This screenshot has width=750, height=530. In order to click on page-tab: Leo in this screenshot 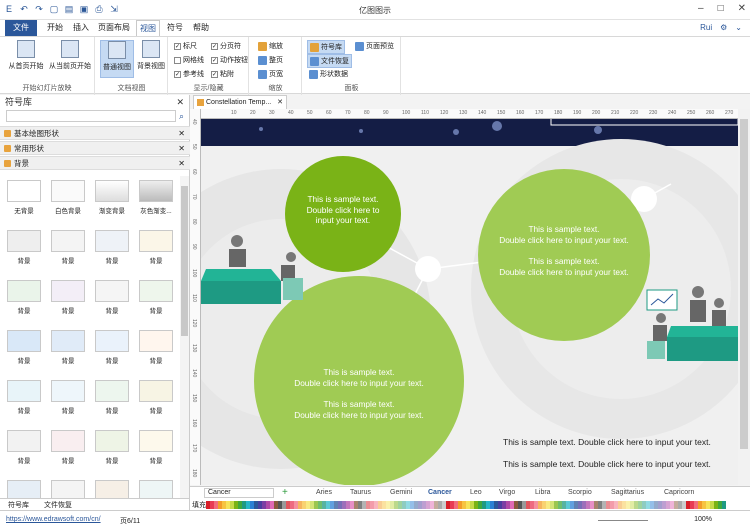, I will do `click(476, 492)`.